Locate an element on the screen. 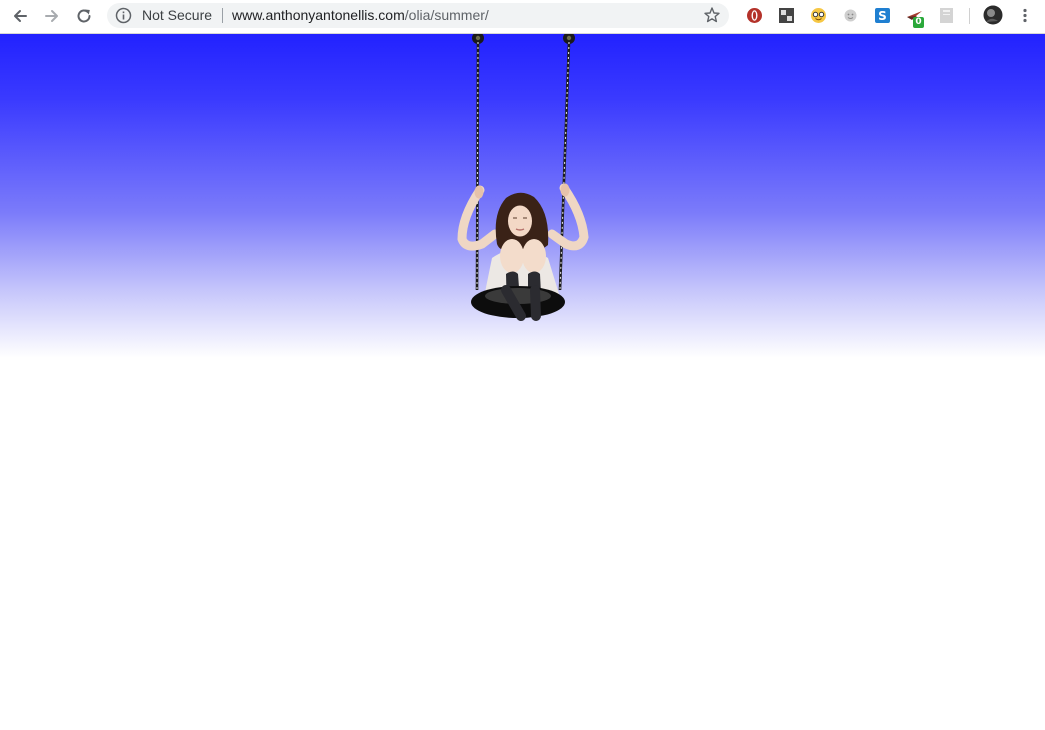 Image resolution: width=1045 pixels, height=730 pixels. forward-button is located at coordinates (52, 16).